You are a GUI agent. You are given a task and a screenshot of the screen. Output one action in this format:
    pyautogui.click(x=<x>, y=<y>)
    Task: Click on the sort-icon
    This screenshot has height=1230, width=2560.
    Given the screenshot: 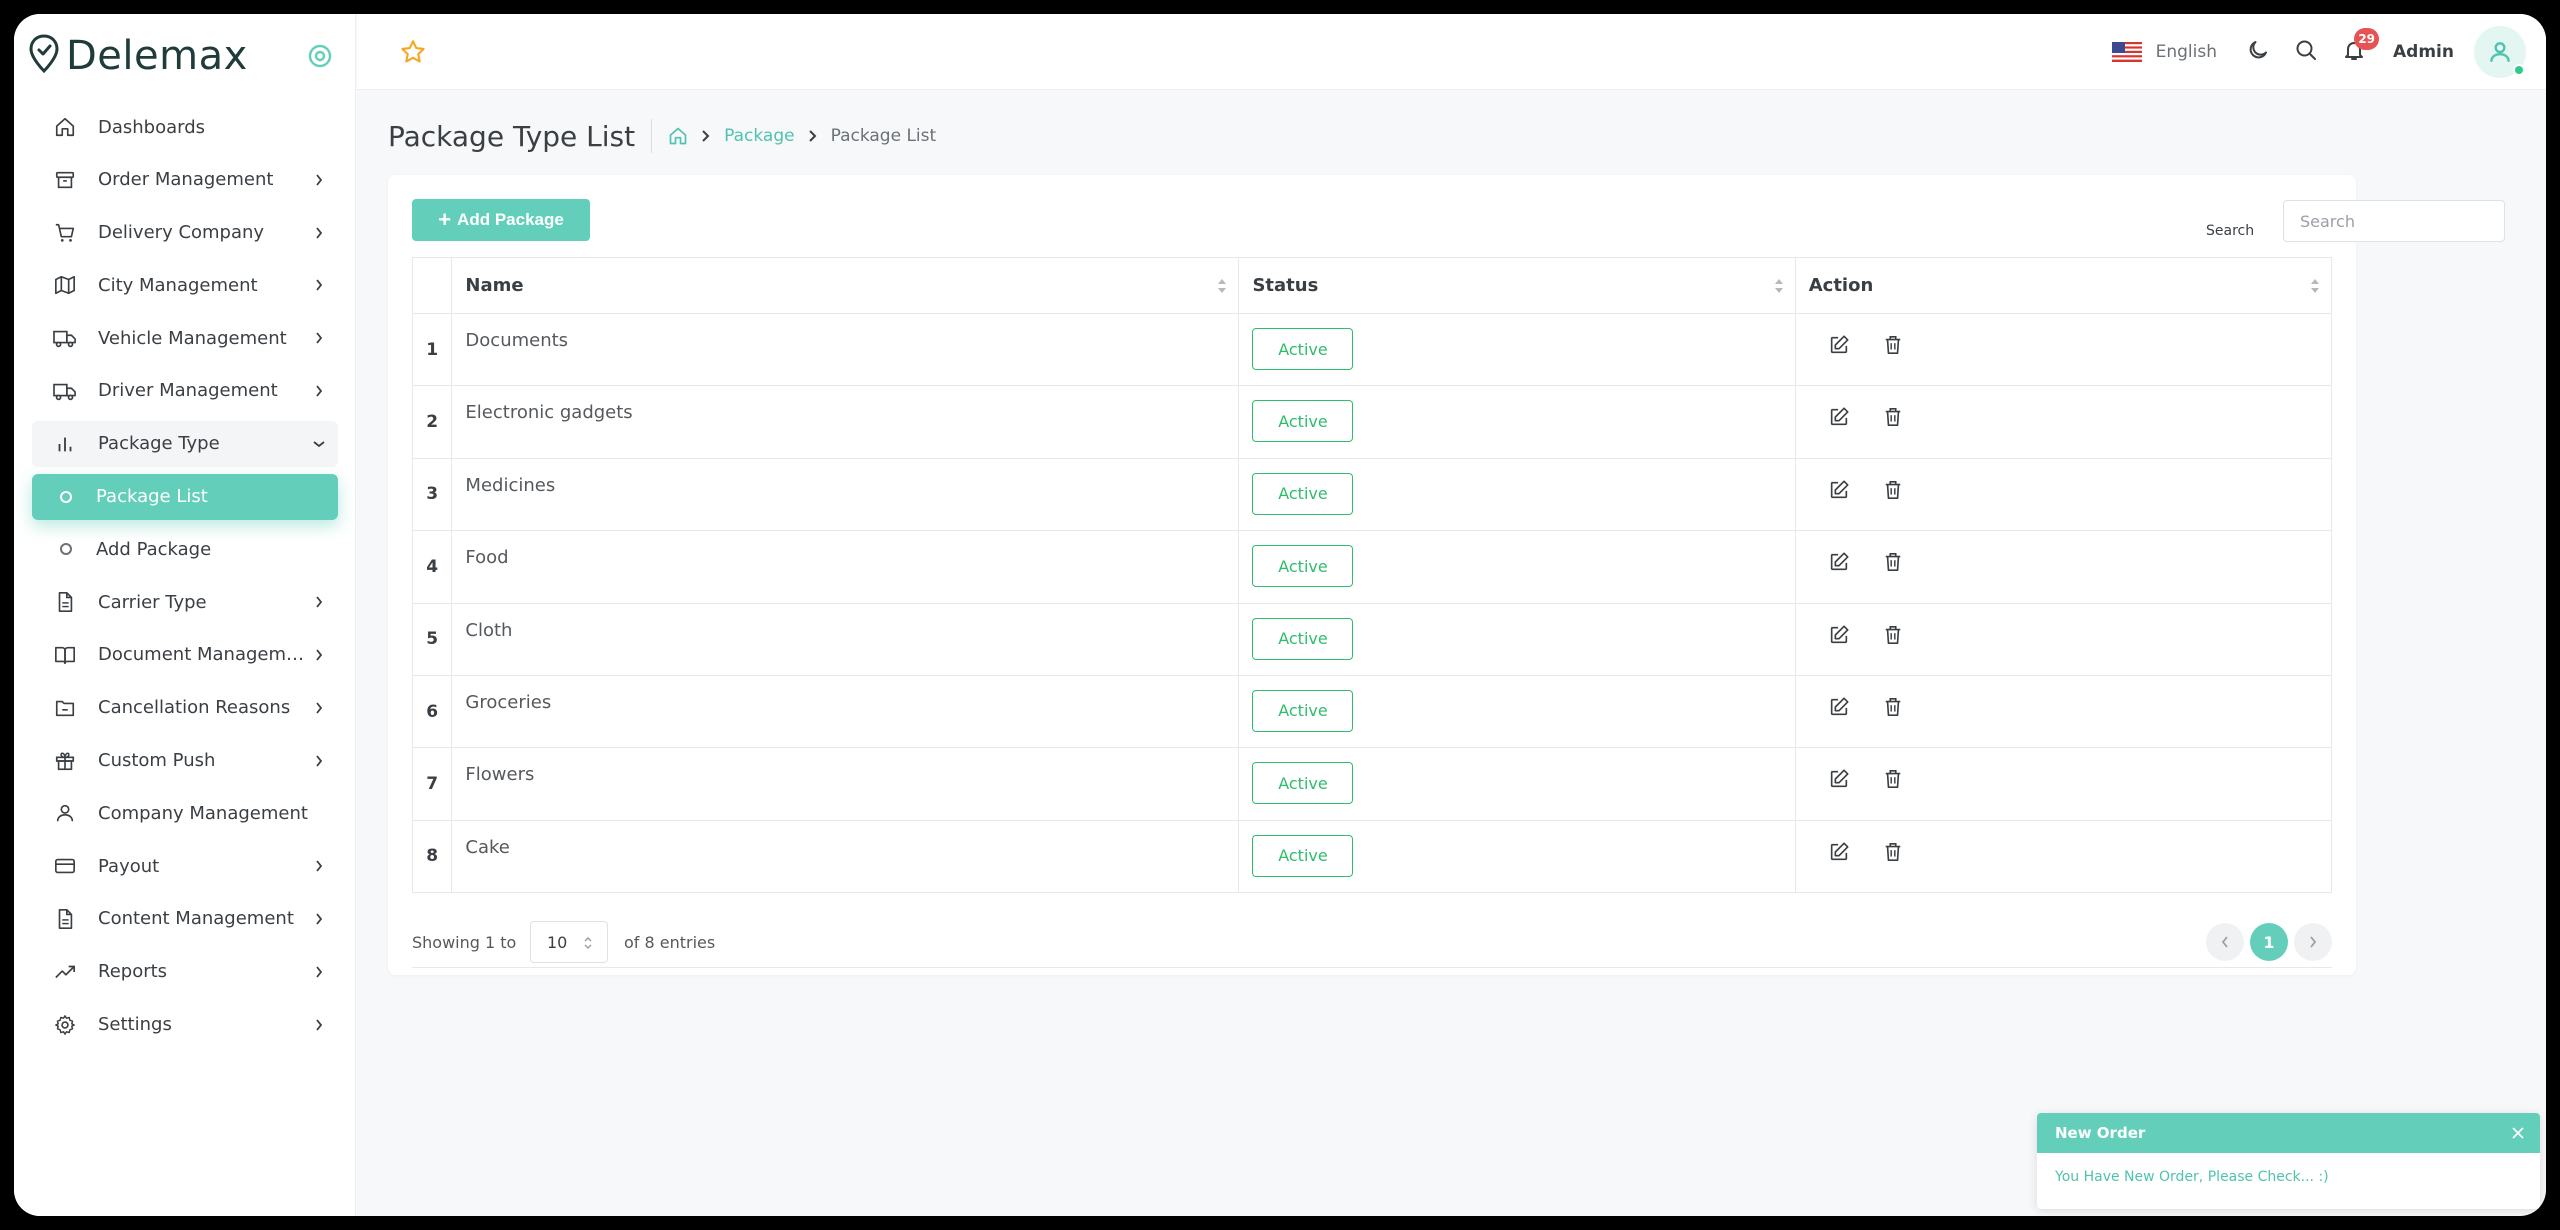 What is the action you would take?
    pyautogui.click(x=1778, y=285)
    